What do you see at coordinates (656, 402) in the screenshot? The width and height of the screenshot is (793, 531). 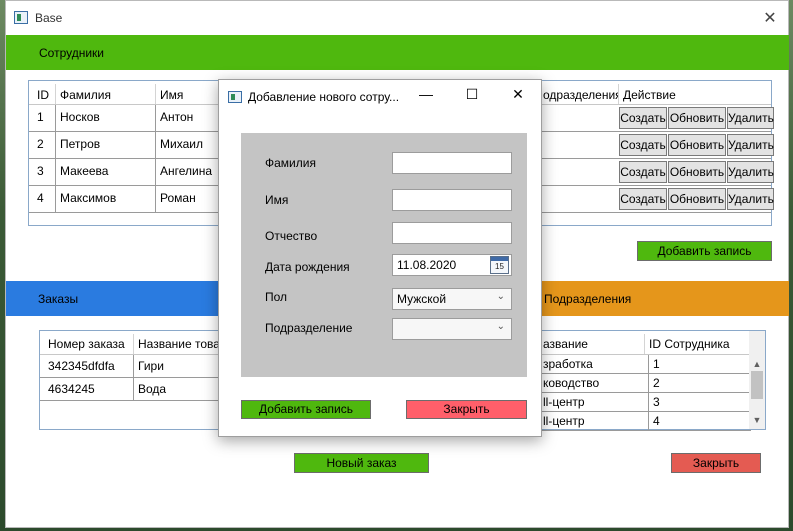 I see `cell-employee-id: 3` at bounding box center [656, 402].